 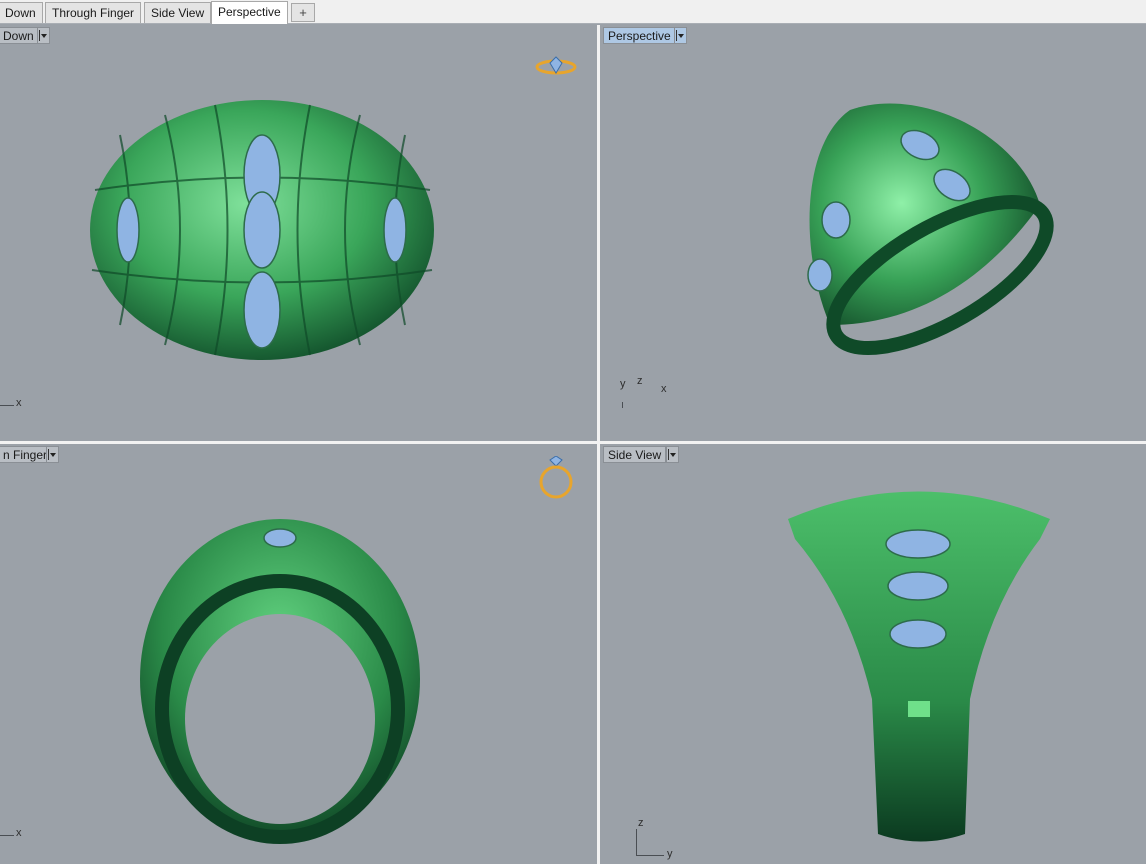 What do you see at coordinates (919, 709) in the screenshot?
I see `shank-marker` at bounding box center [919, 709].